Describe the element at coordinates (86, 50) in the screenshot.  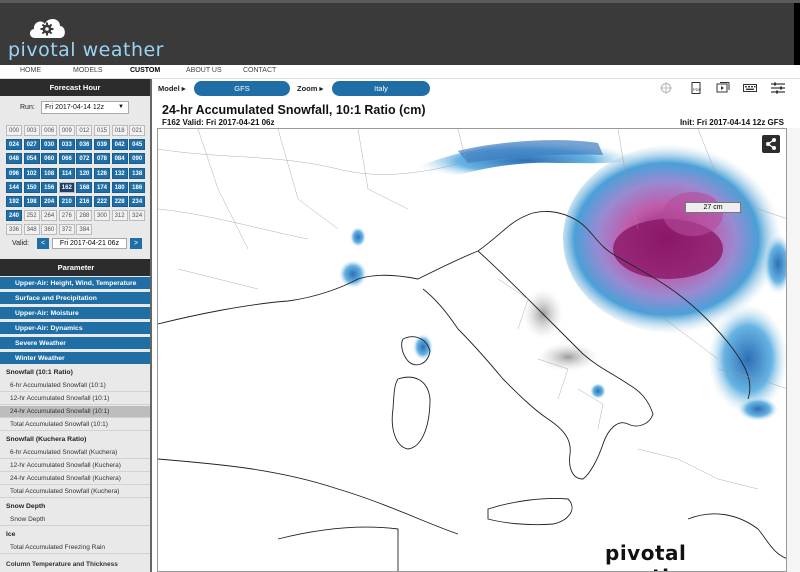
I see `brand-logo-text: pivotal weather` at that location.